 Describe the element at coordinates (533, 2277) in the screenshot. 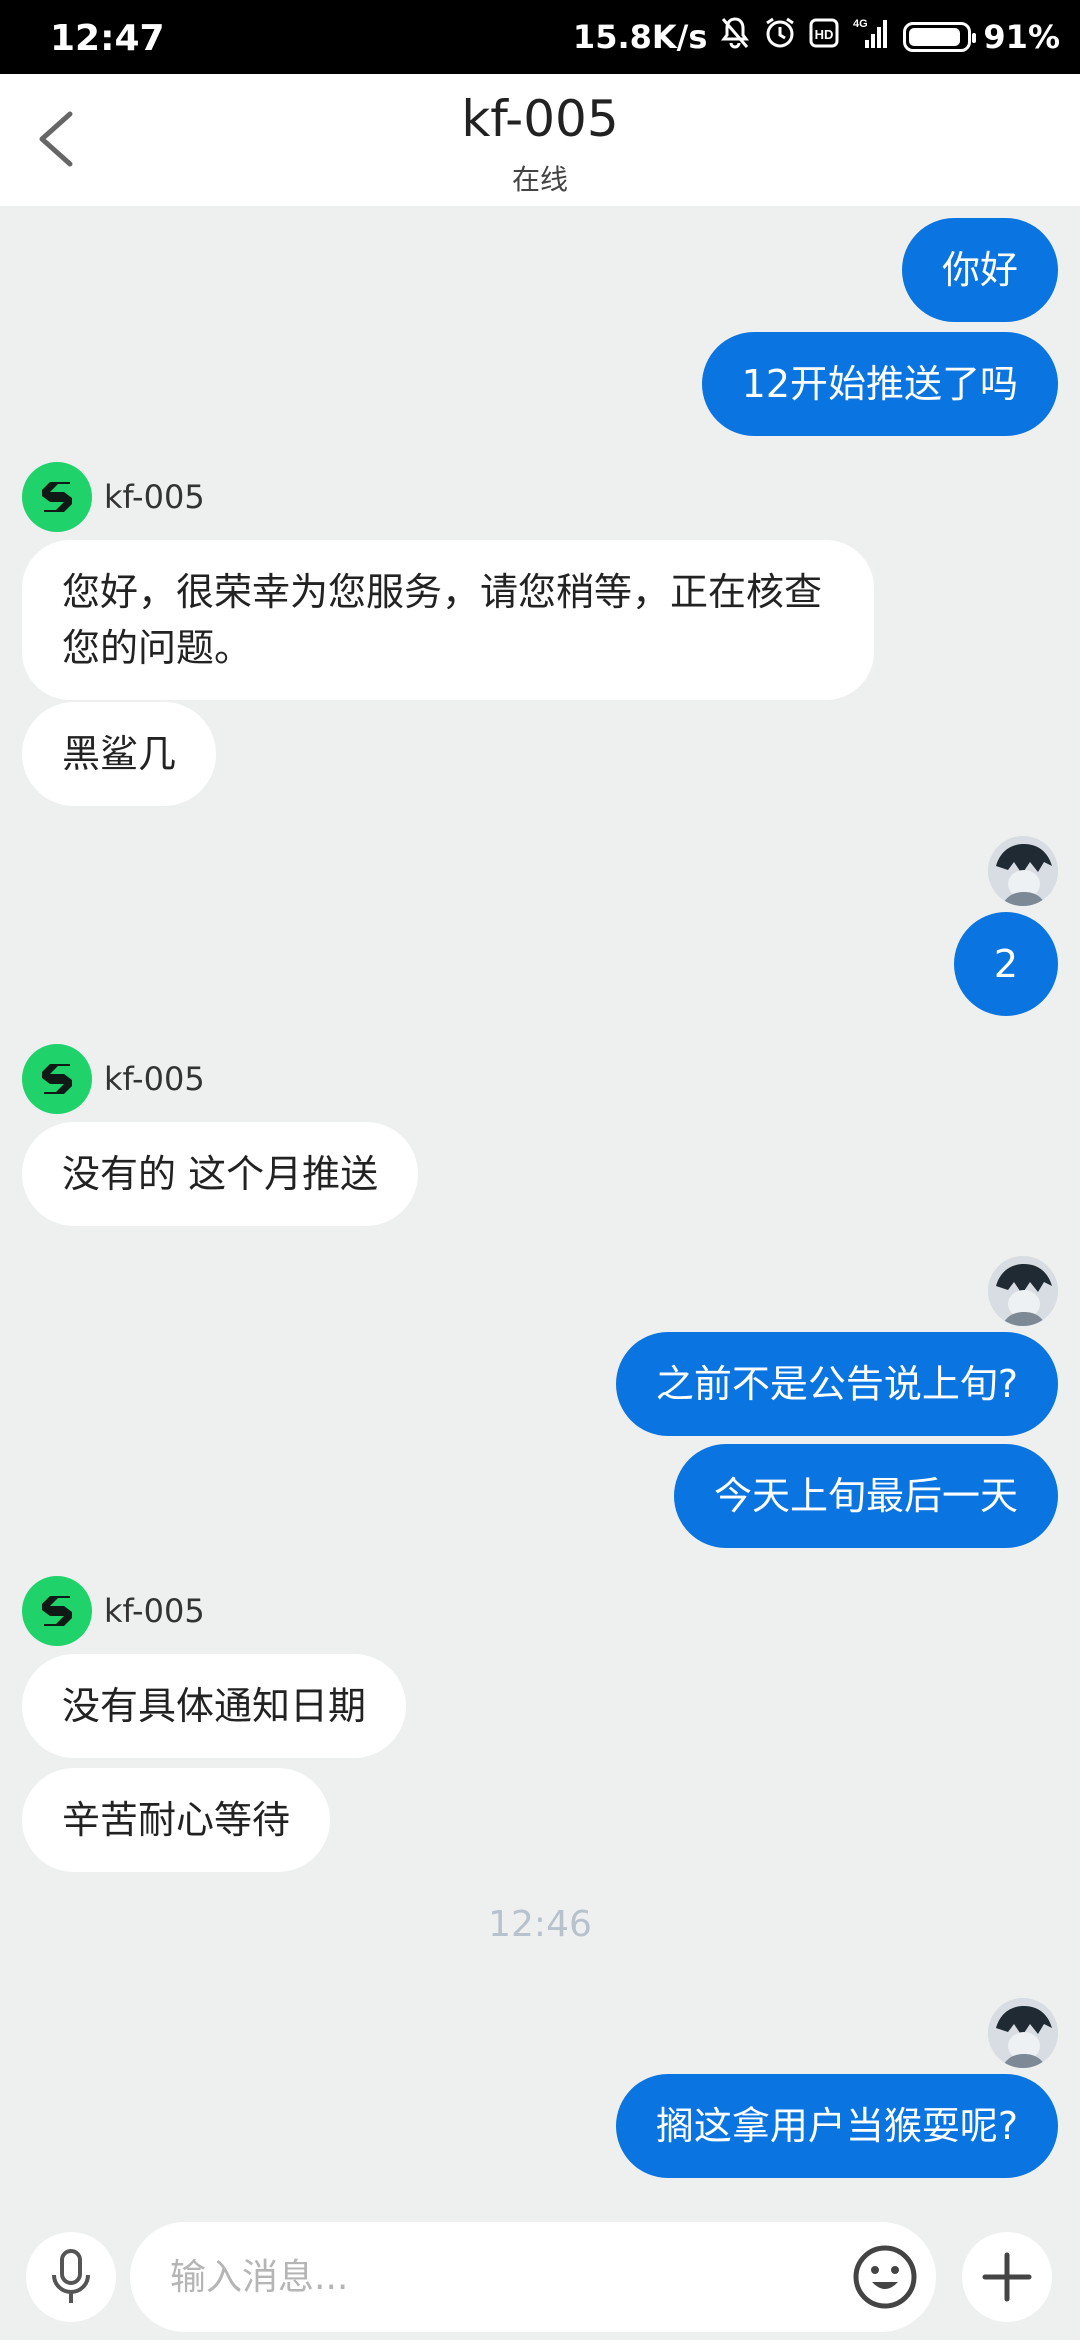

I see `message-input` at that location.